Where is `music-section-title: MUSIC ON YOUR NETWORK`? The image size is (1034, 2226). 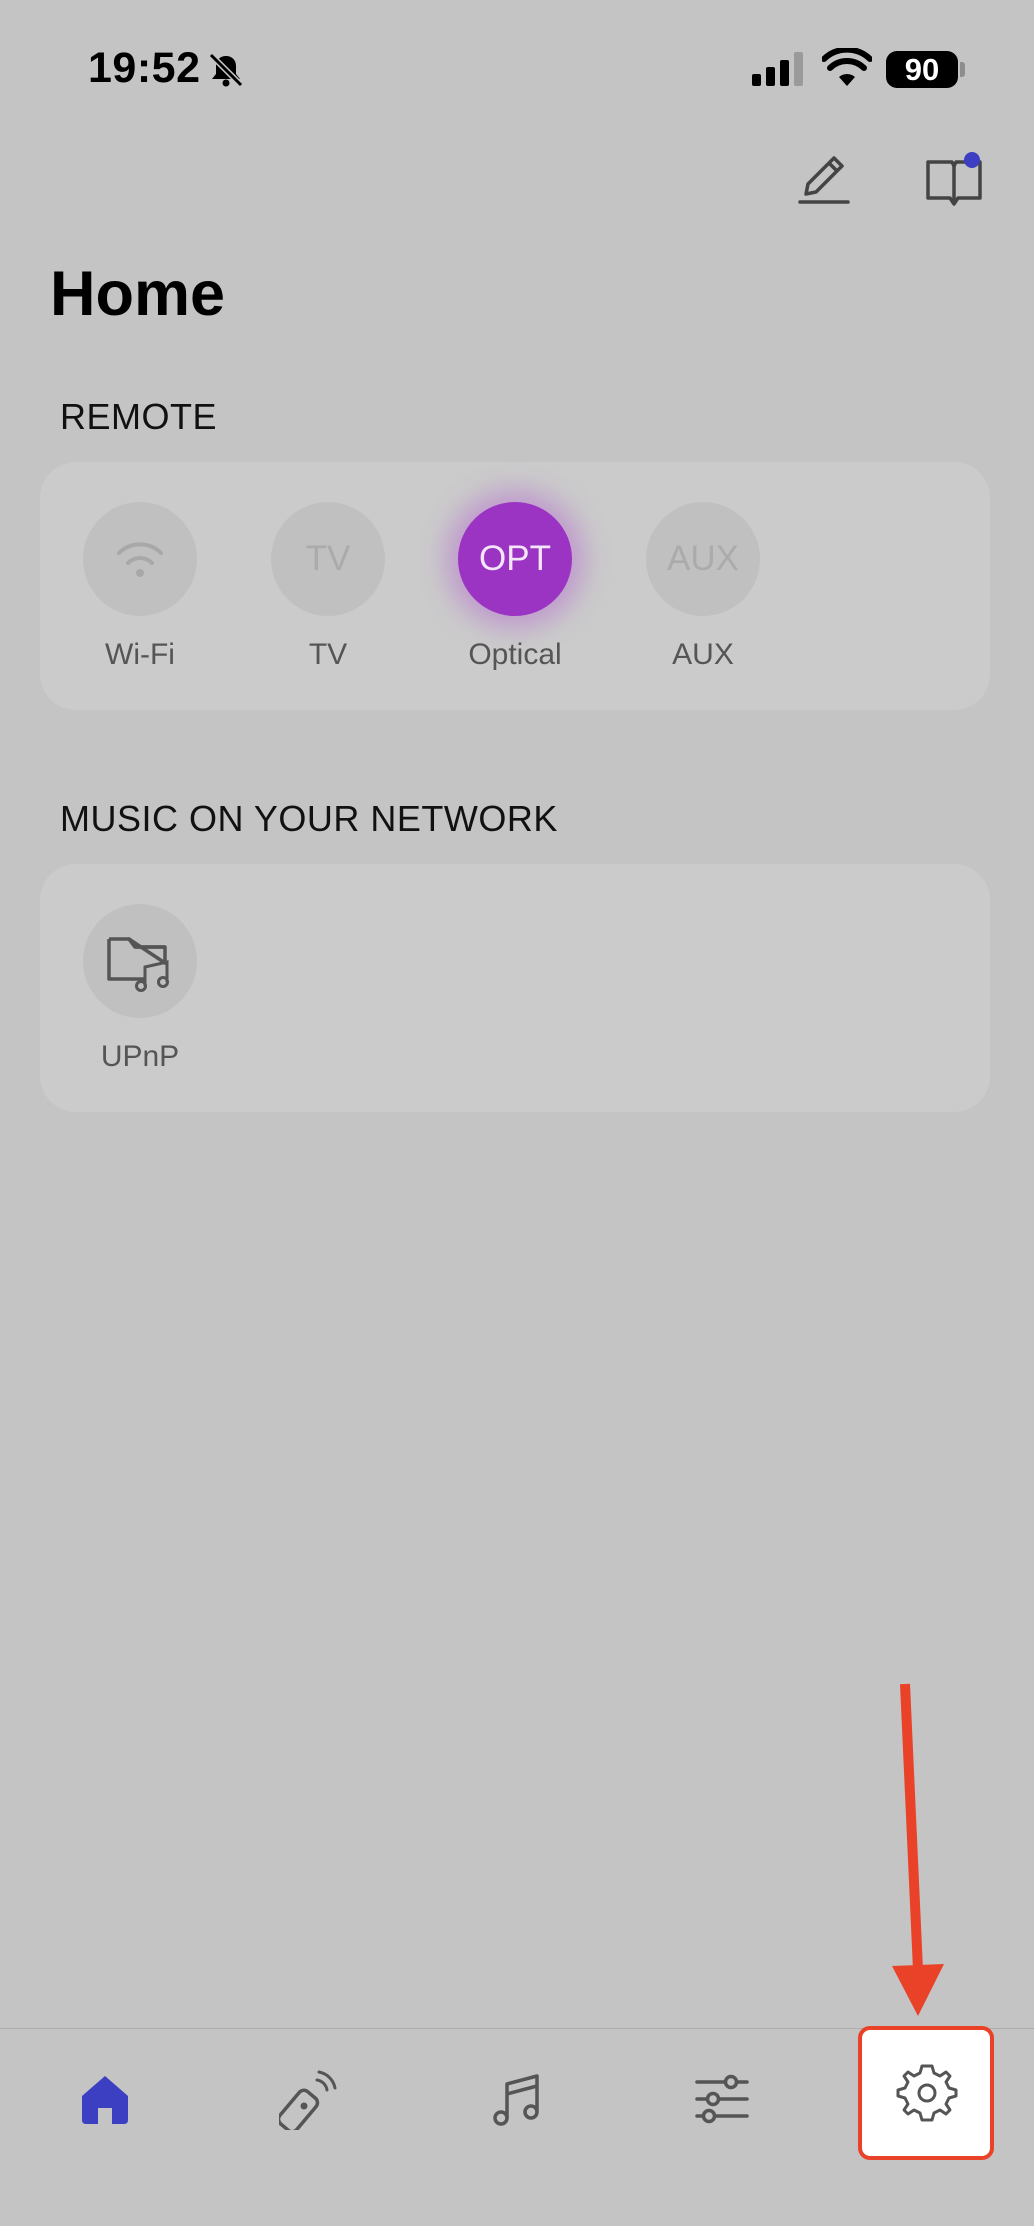
music-section-title: MUSIC ON YOUR NETWORK is located at coordinates (309, 818).